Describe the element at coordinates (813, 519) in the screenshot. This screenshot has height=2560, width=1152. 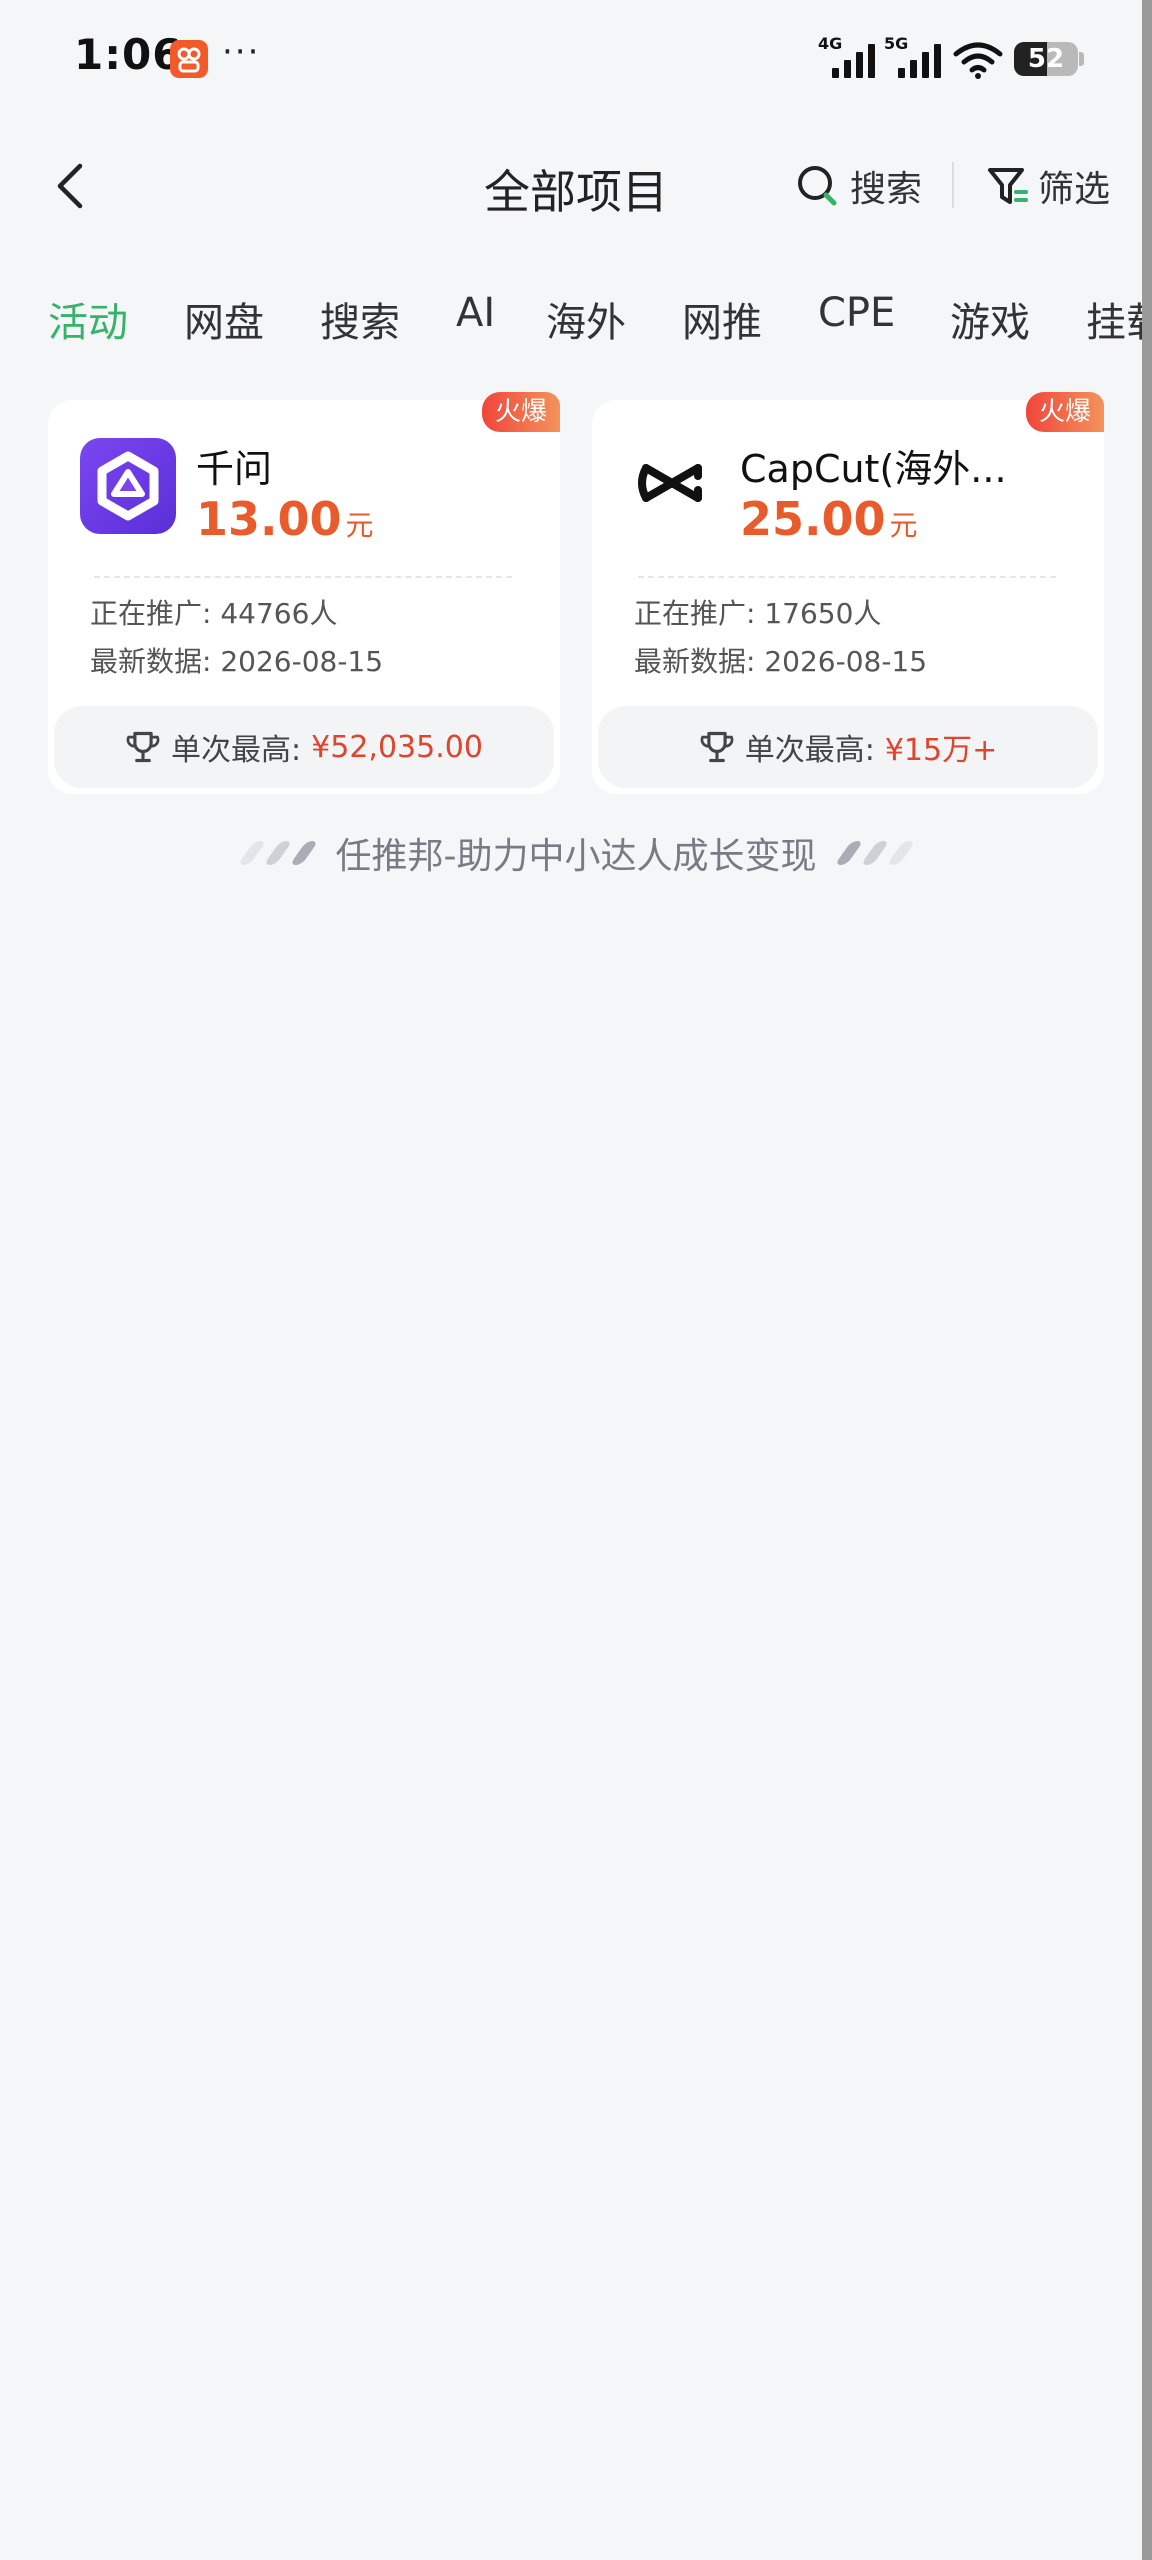
I see `price-value: 25.00` at that location.